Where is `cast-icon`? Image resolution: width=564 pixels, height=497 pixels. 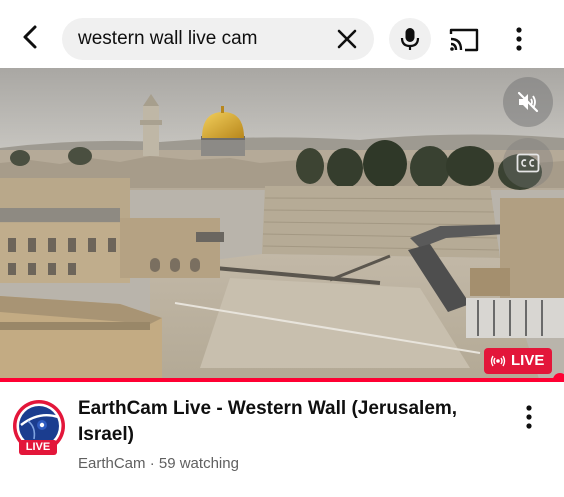 cast-icon is located at coordinates (464, 40).